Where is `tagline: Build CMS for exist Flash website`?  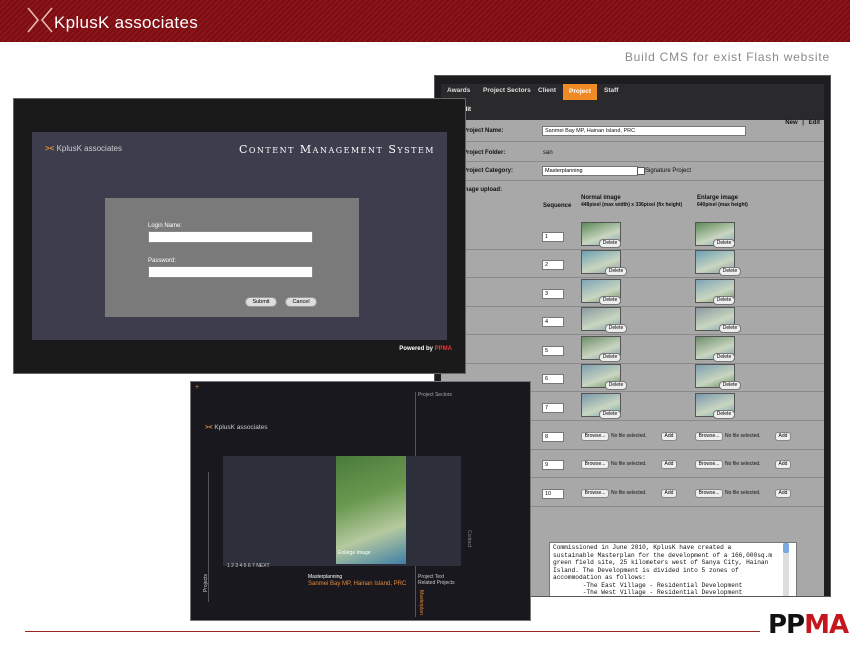
tagline: Build CMS for exist Flash website is located at coordinates (727, 57).